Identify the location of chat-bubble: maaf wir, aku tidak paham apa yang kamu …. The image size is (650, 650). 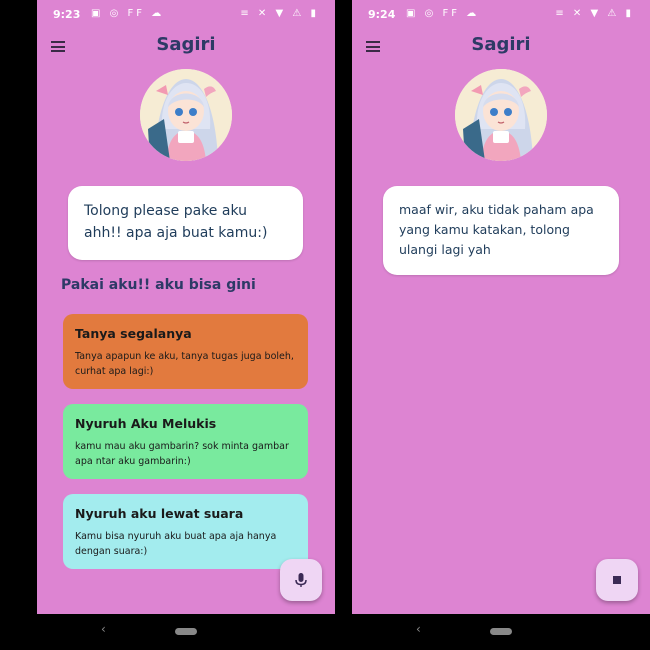
(501, 230).